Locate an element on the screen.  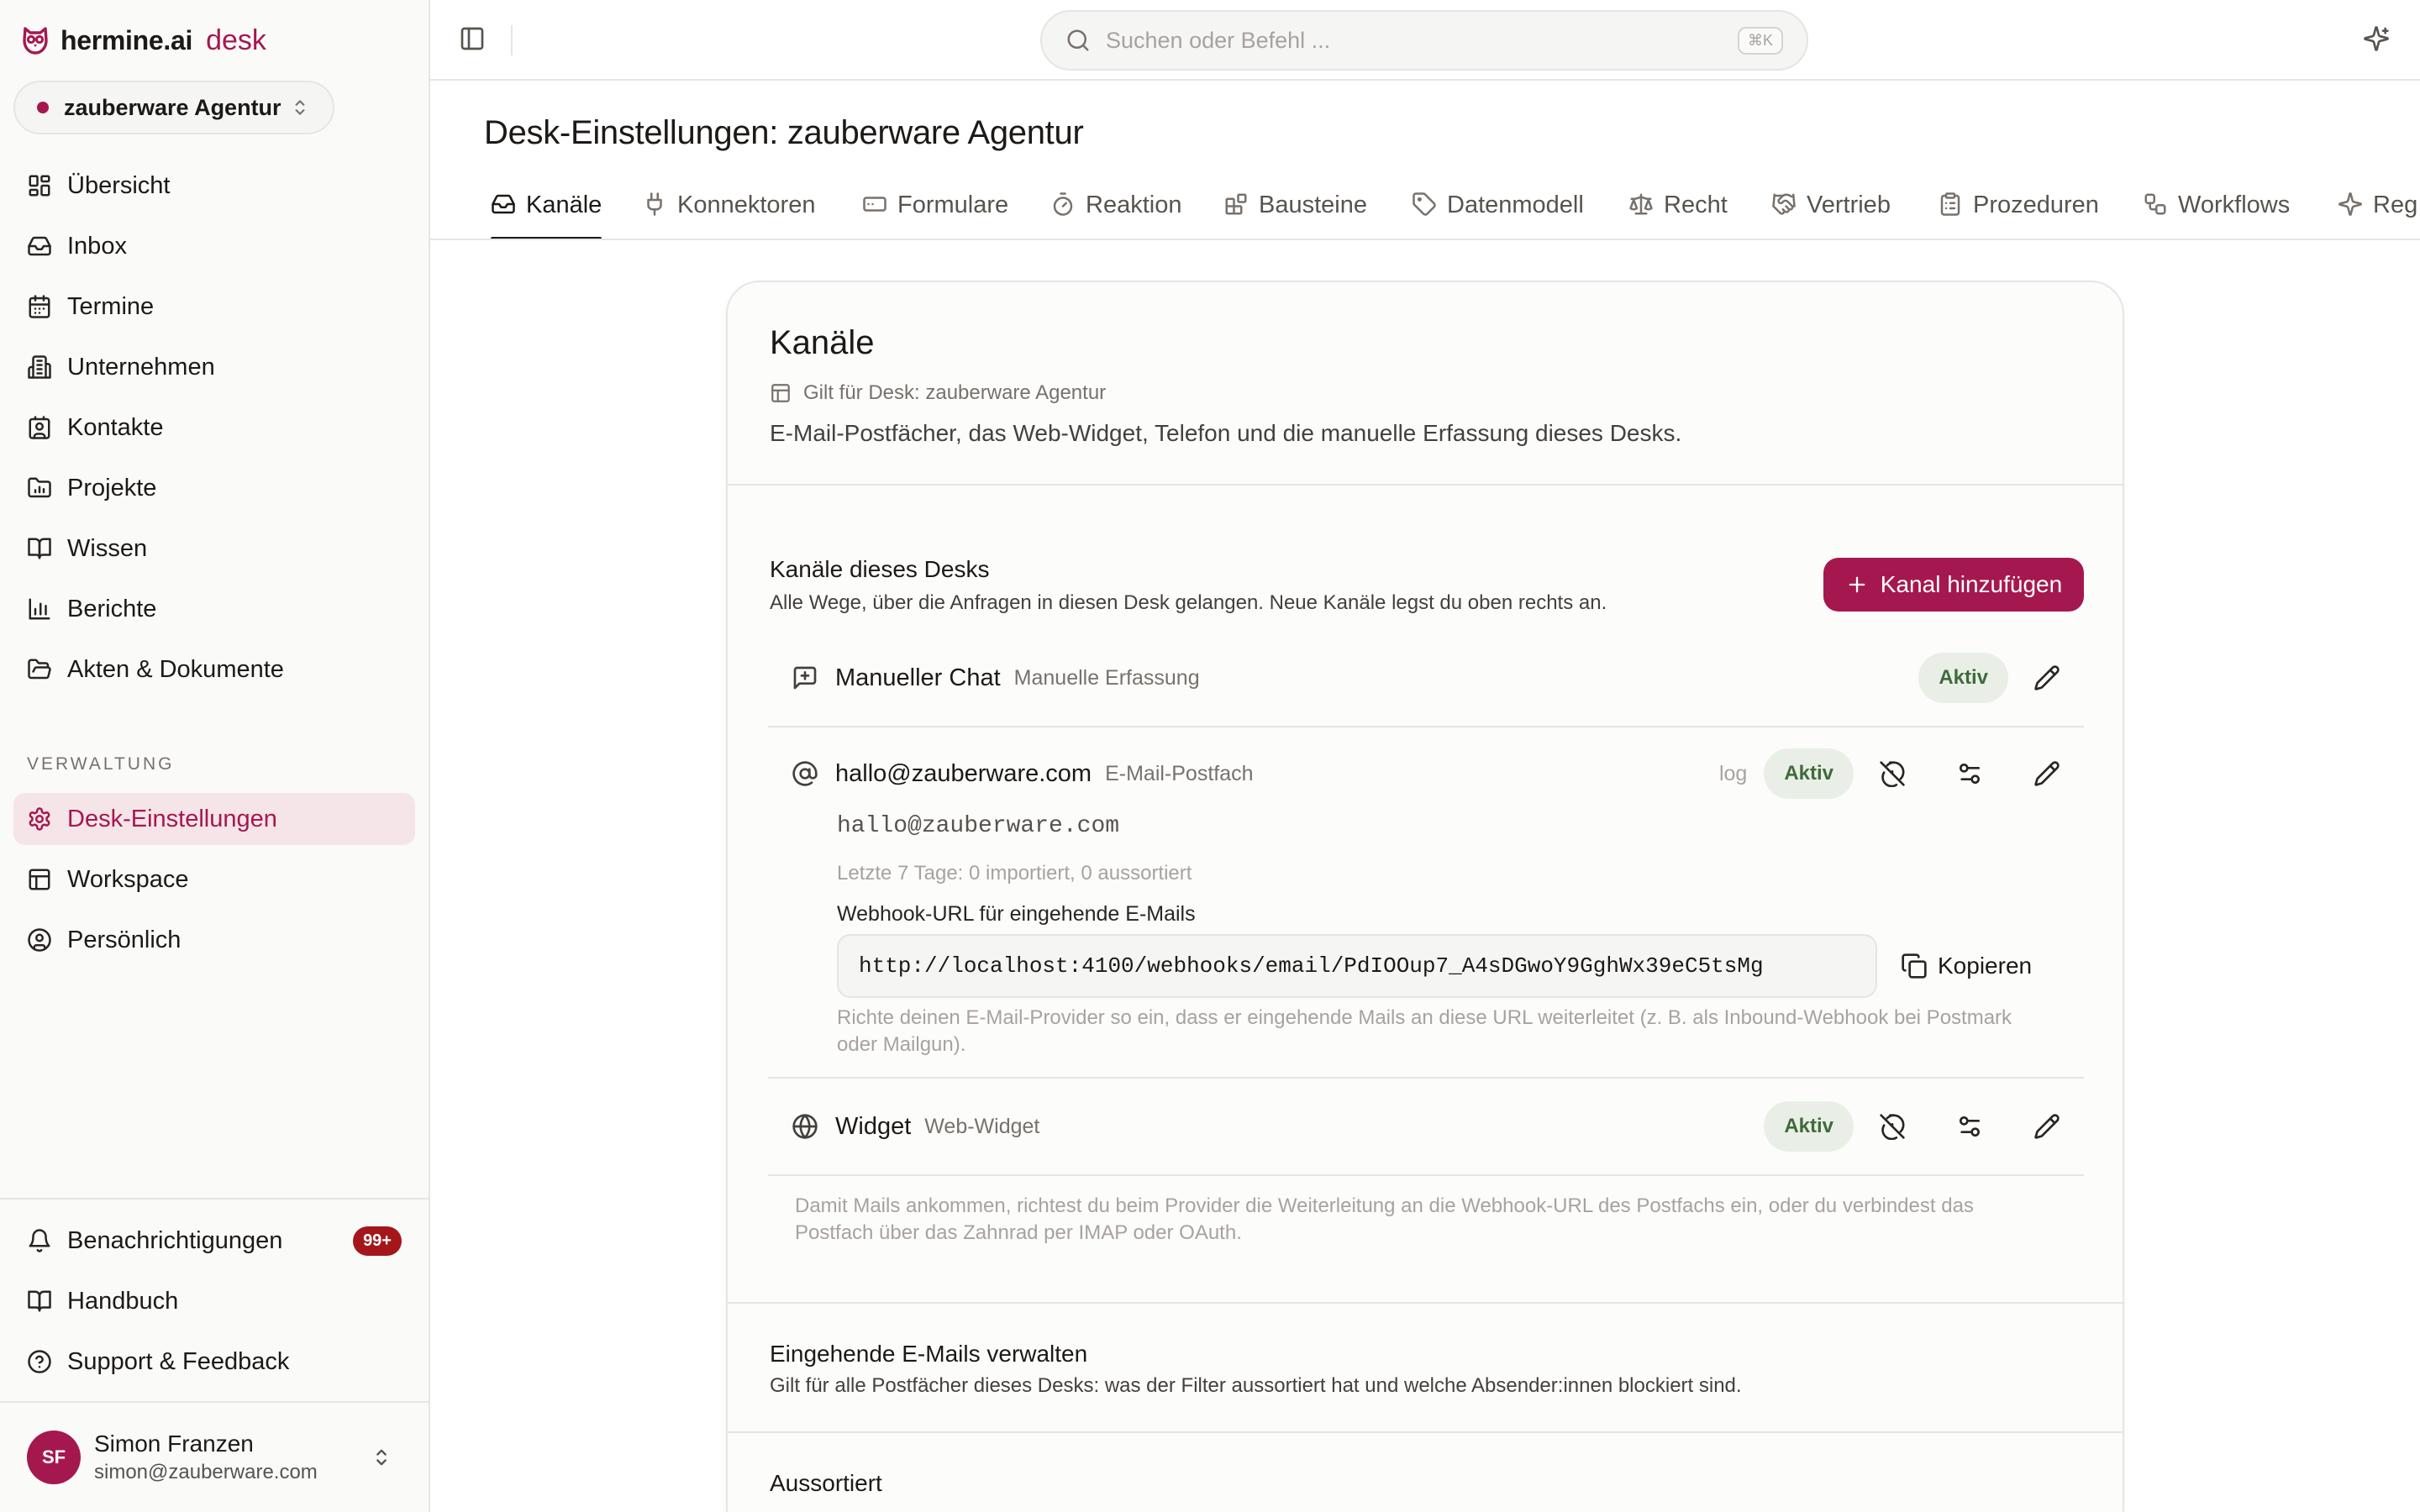
tab-prozeduren: Prozeduren is located at coordinates (2019, 209).